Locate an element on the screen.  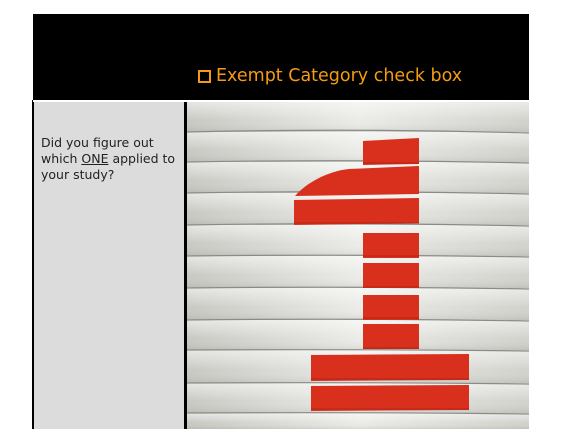
header-title-row: Exempt Category check box is located at coordinates (330, 76).